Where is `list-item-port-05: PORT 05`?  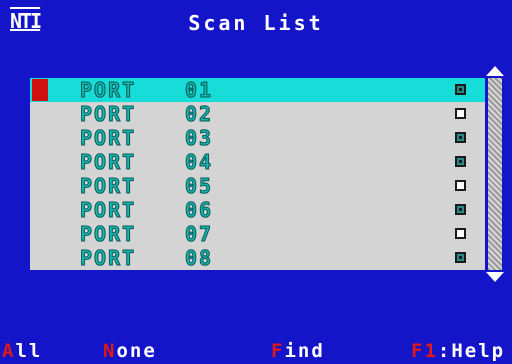 list-item-port-05: PORT 05 is located at coordinates (257, 186).